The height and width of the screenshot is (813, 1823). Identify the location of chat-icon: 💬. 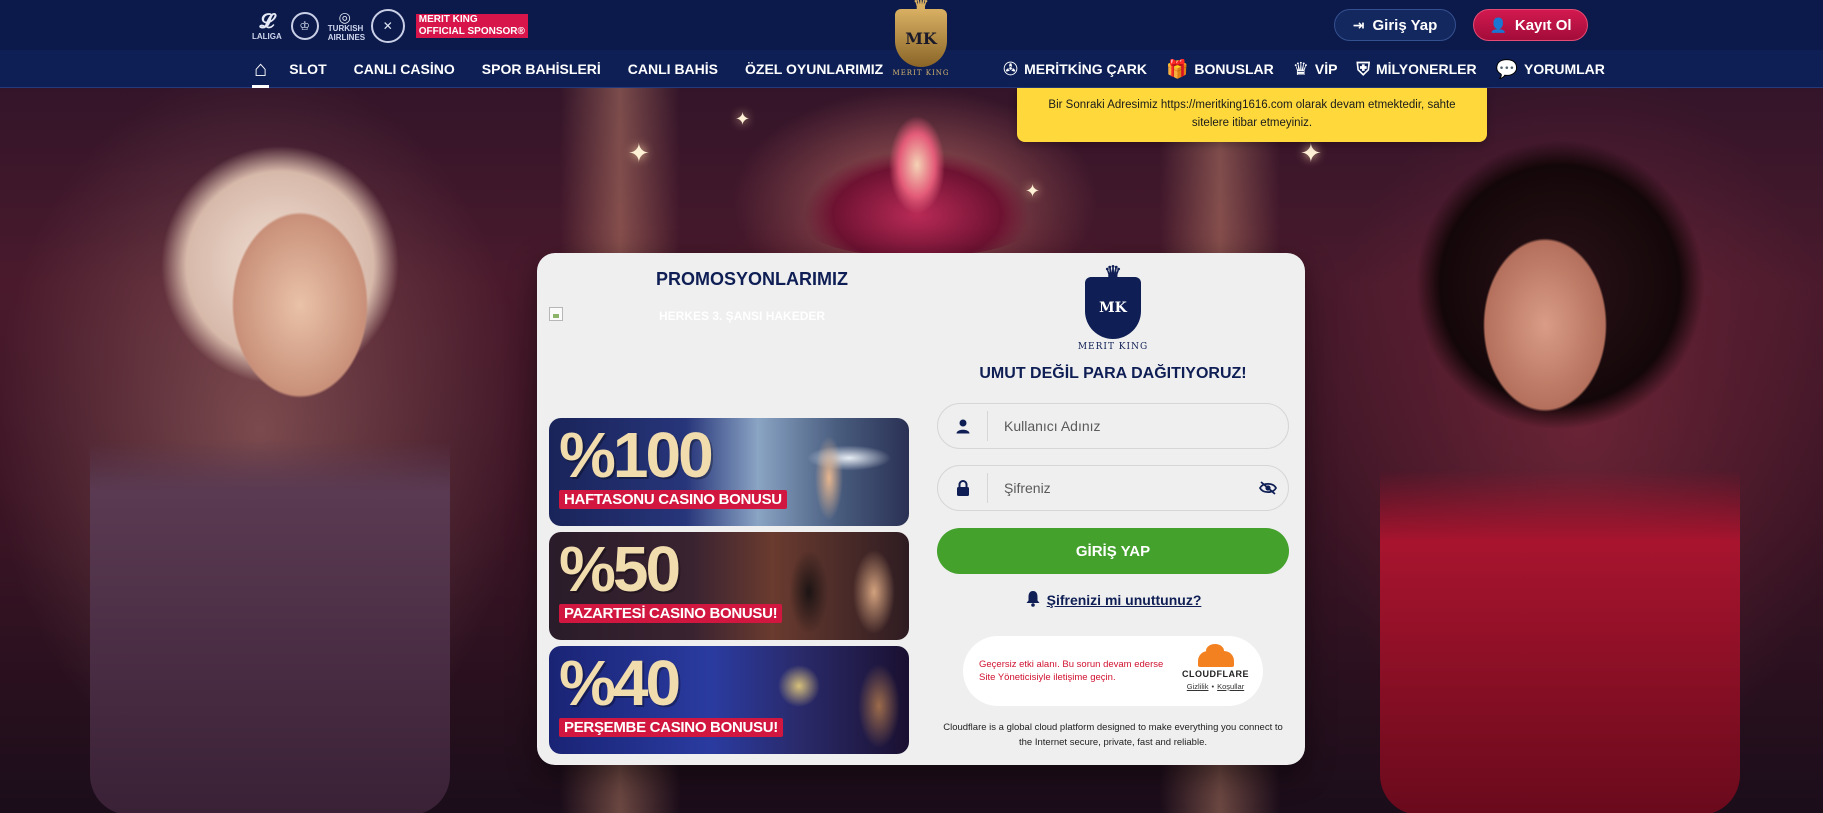
(1506, 69).